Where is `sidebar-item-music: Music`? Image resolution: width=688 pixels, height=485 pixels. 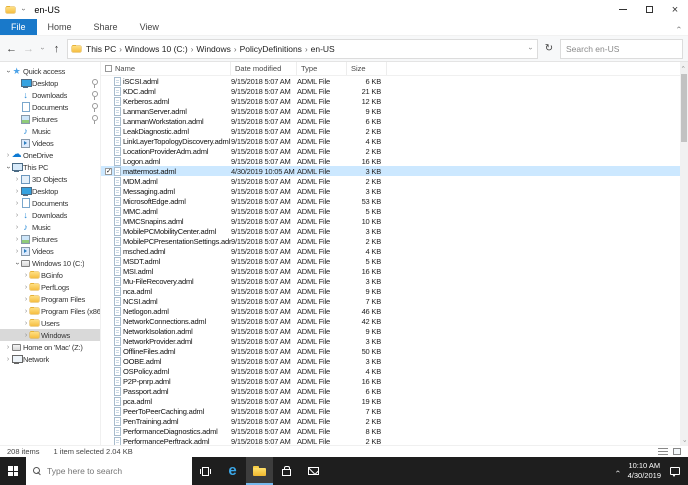
sidebar-item-music: Music is located at coordinates (50, 131).